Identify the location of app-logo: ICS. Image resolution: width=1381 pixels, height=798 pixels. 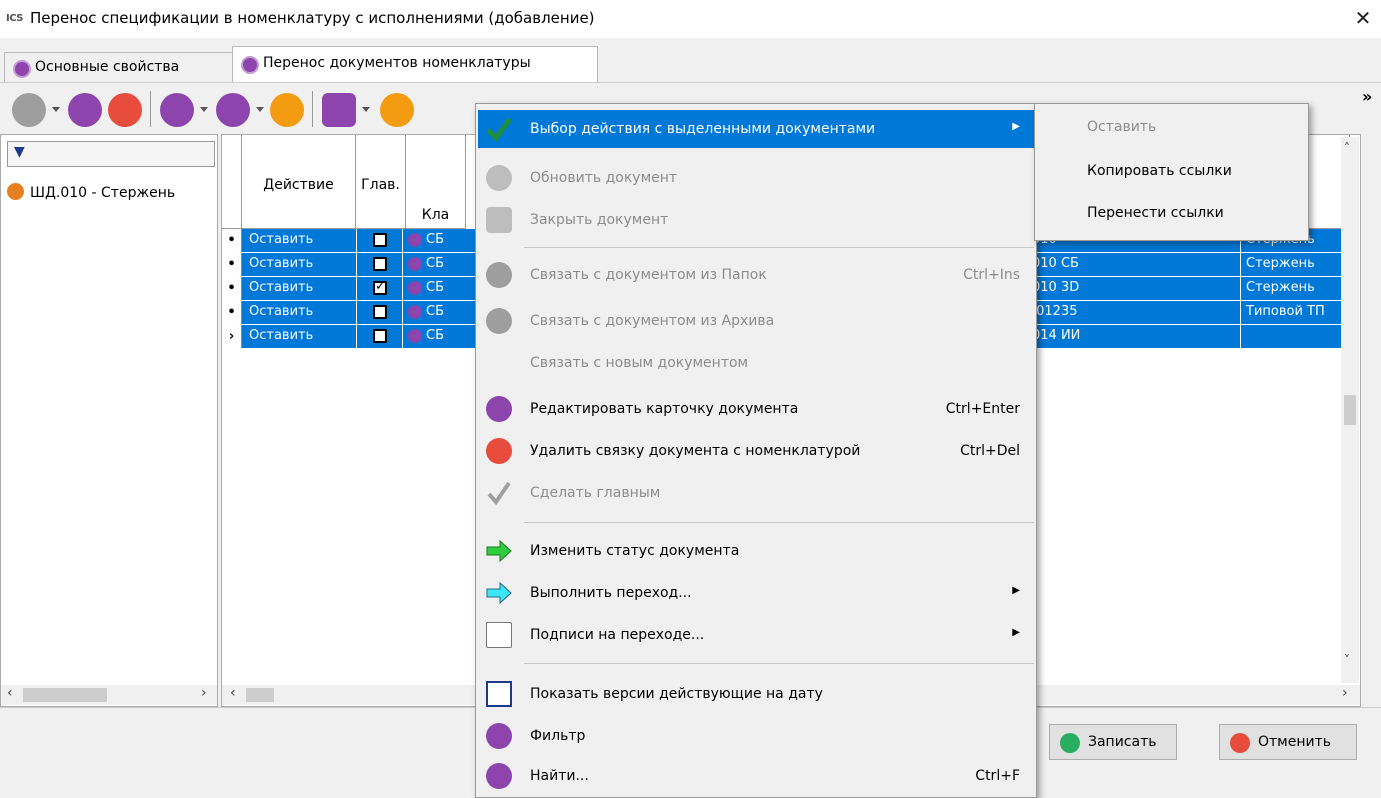
(14, 18).